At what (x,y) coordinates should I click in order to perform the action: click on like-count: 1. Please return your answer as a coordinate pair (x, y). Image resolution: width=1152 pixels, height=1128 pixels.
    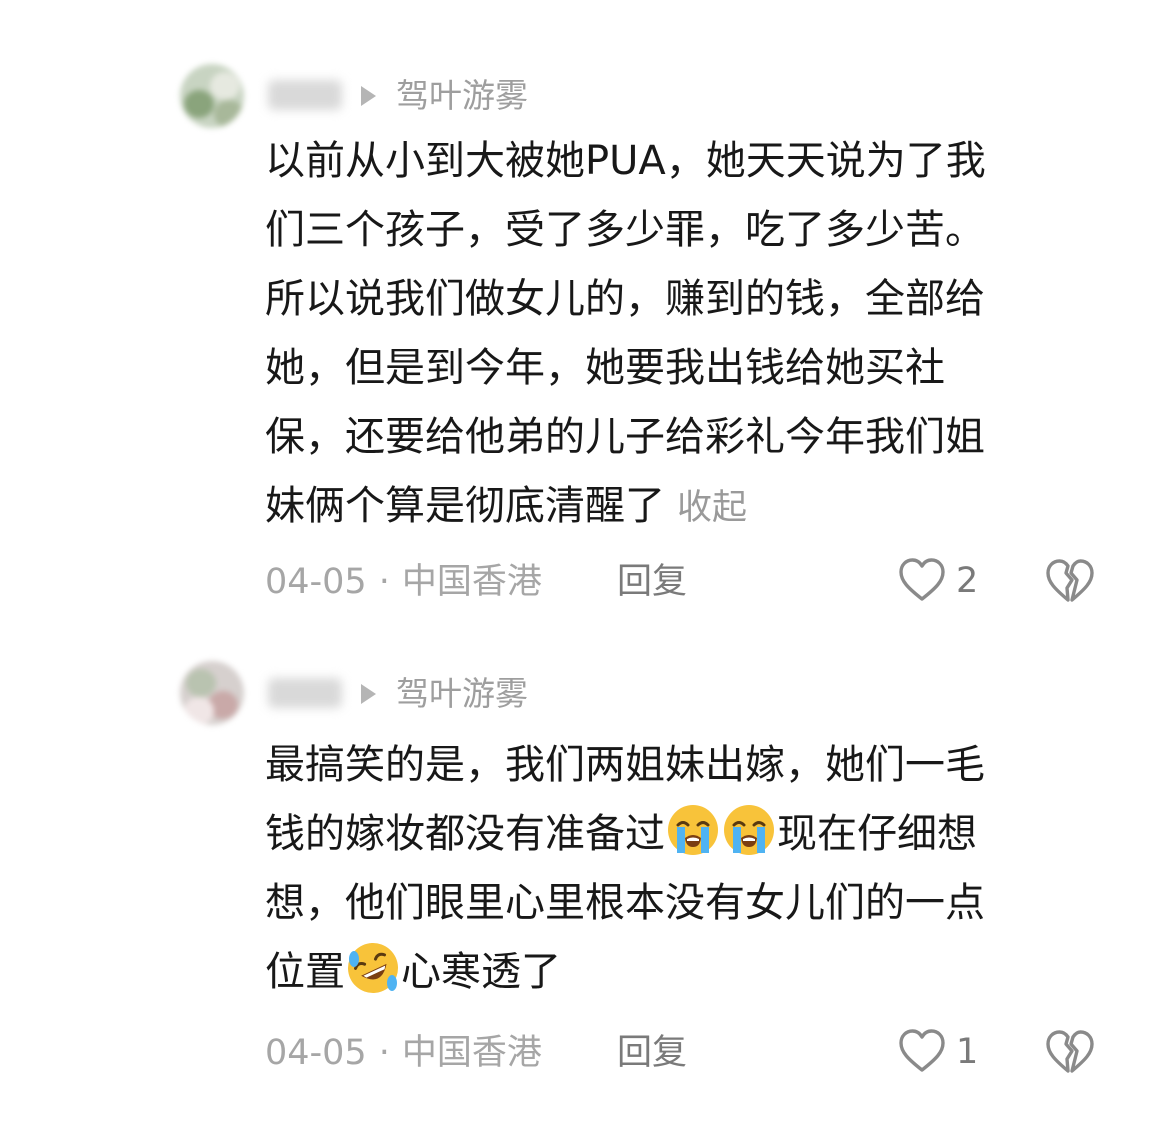
    Looking at the image, I should click on (967, 1052).